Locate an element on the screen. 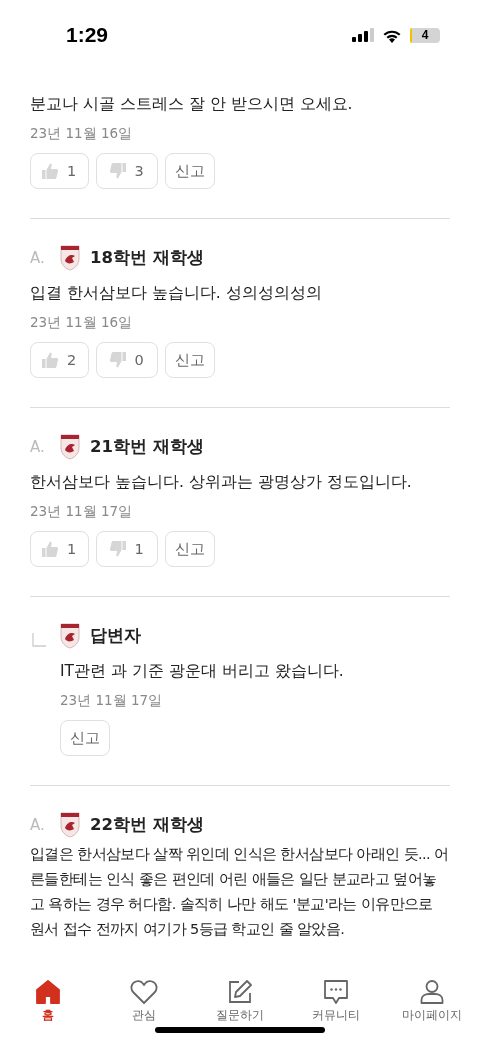 The height and width of the screenshot is (1041, 480). author-name: 18학번 재학생 is located at coordinates (147, 258).